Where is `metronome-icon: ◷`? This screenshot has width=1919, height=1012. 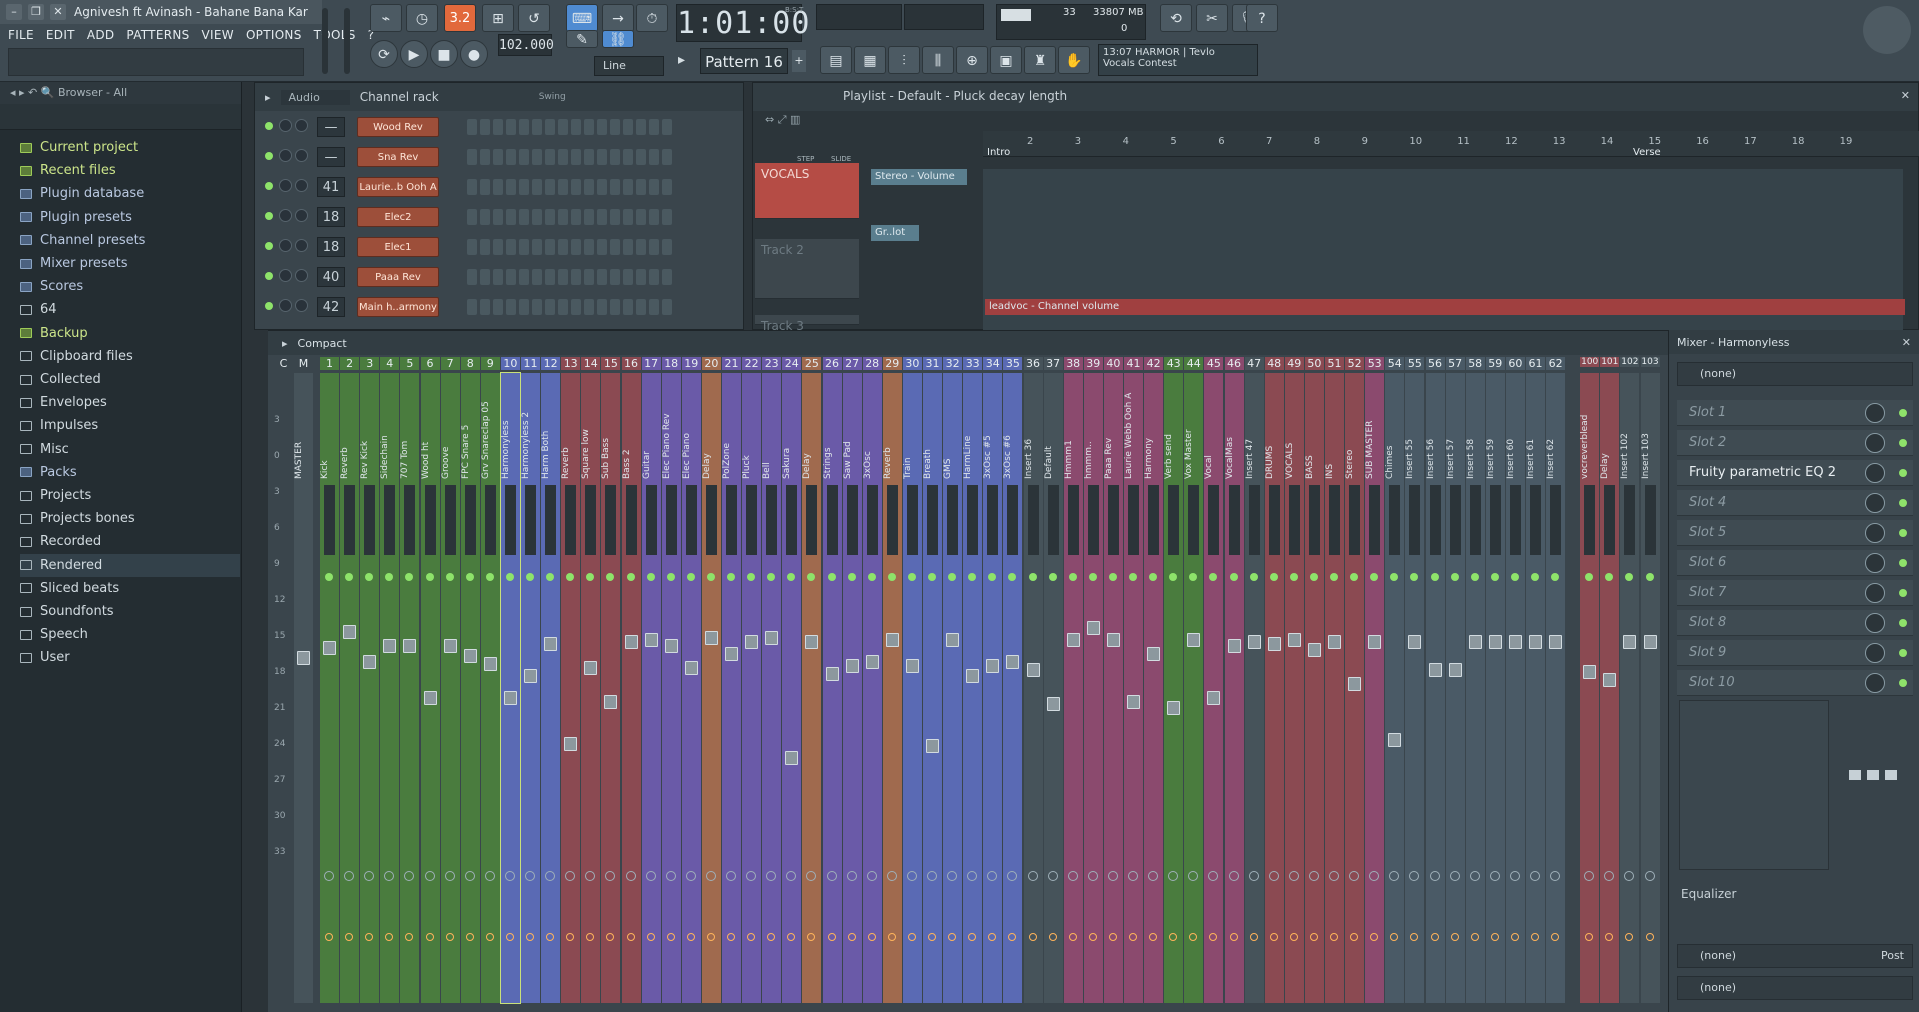 metronome-icon: ◷ is located at coordinates (422, 18).